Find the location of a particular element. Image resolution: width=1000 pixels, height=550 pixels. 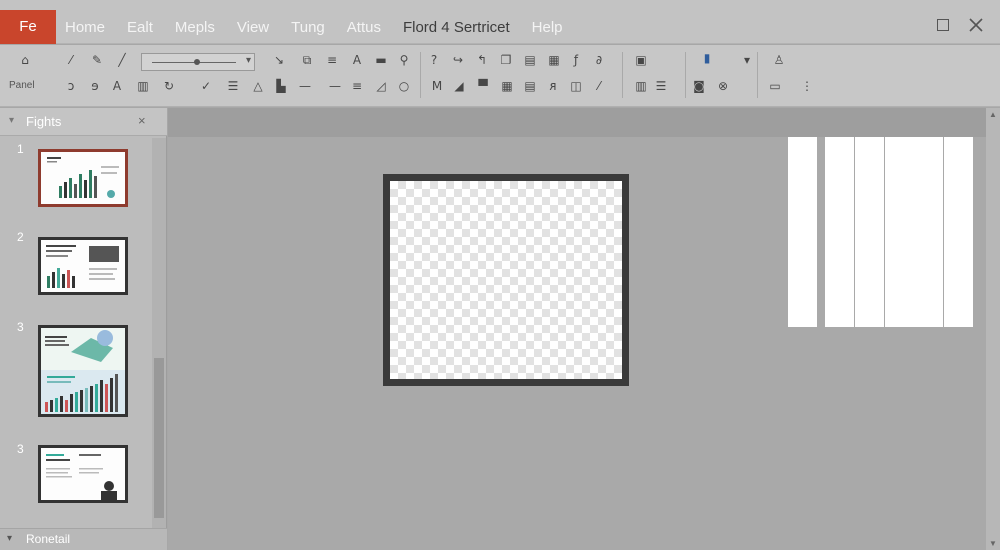

slider-thumb is located at coordinates (197, 62).